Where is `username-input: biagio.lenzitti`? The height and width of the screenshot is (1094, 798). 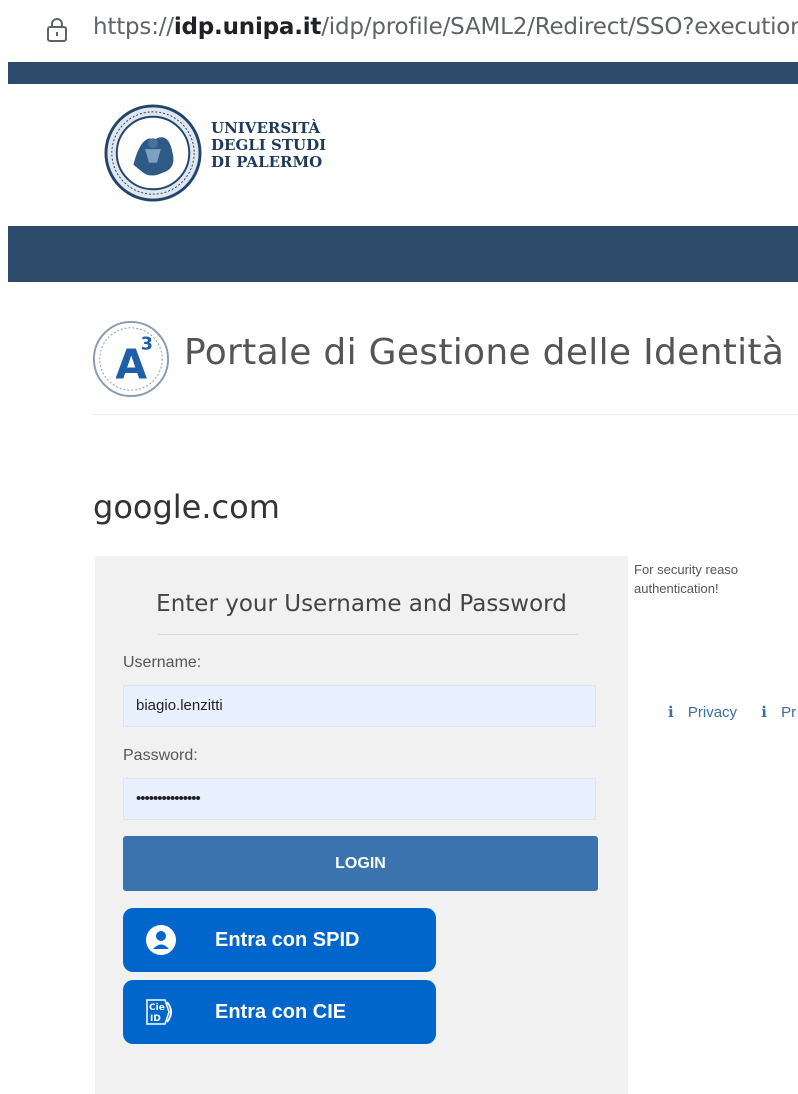
username-input: biagio.lenzitti is located at coordinates (359, 706).